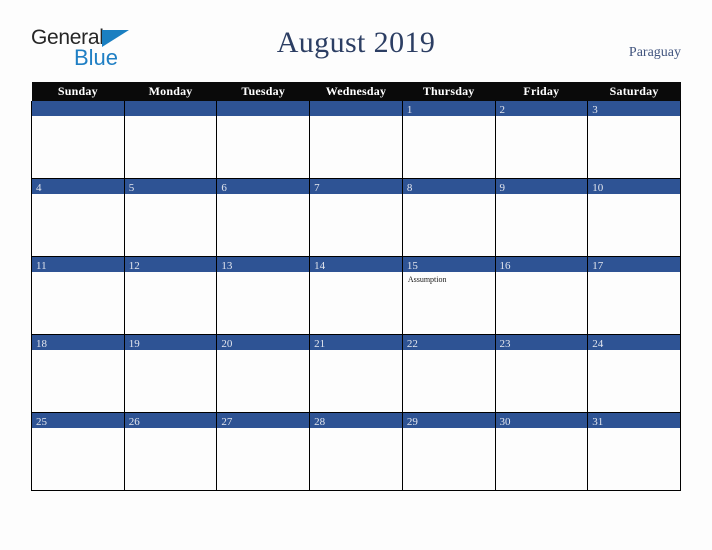 The height and width of the screenshot is (550, 712). Describe the element at coordinates (541, 373) in the screenshot. I see `day-cell: 23` at that location.